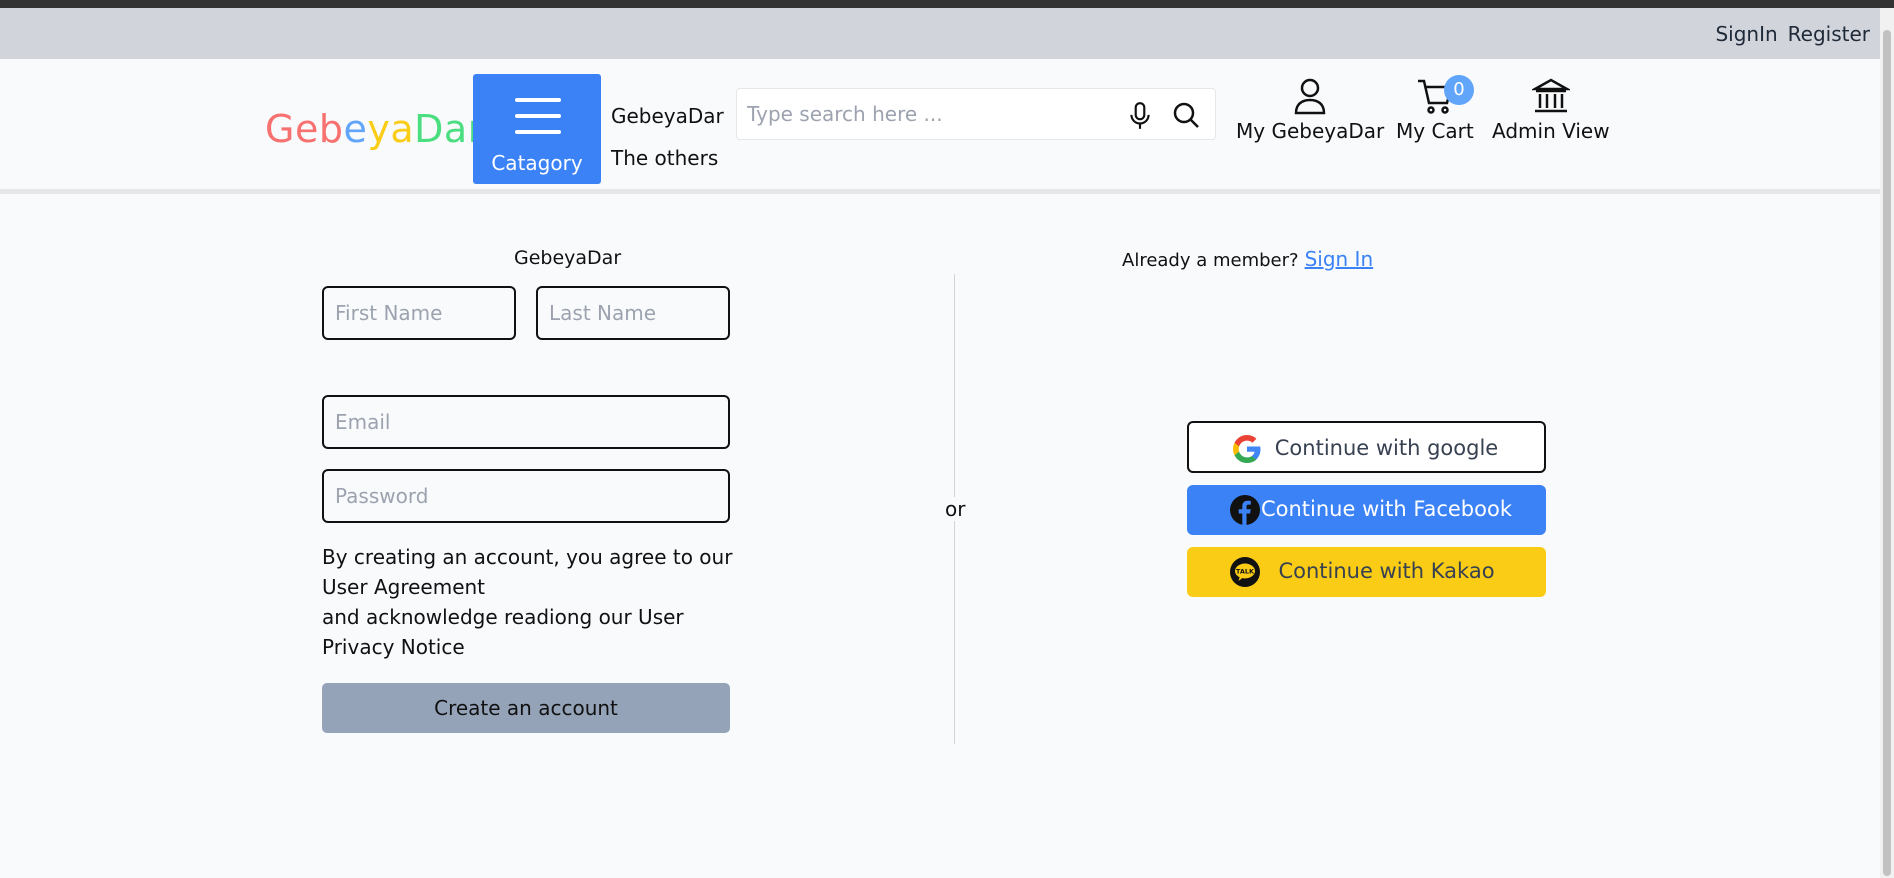 This screenshot has width=1894, height=878. Describe the element at coordinates (940, 191) in the screenshot. I see `header-divider` at that location.